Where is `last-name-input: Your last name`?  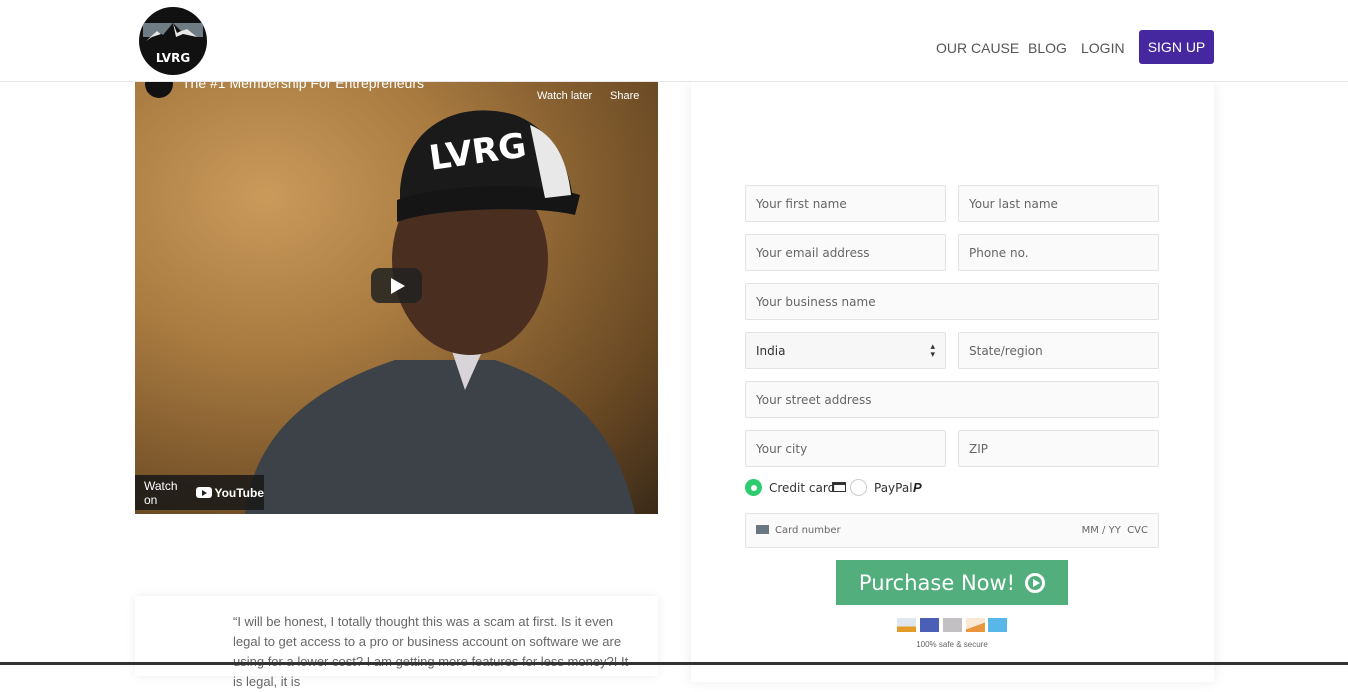
last-name-input: Your last name is located at coordinates (1058, 203).